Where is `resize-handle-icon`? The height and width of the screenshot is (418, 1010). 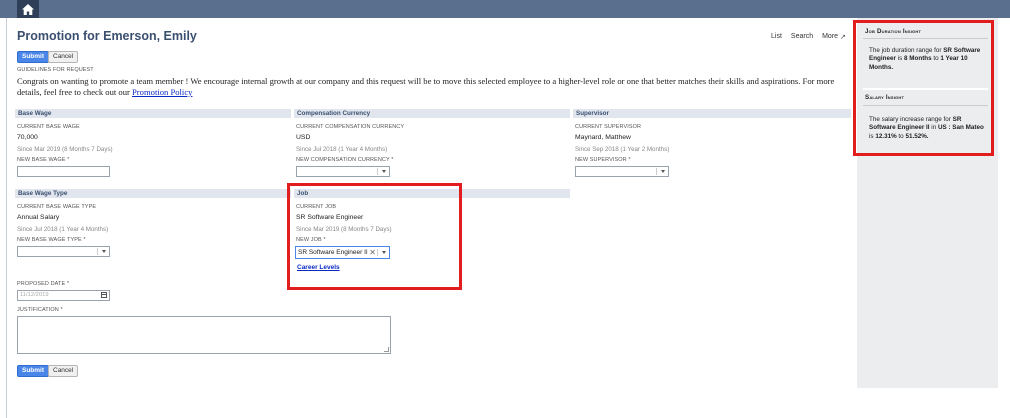
resize-handle-icon is located at coordinates (386, 349).